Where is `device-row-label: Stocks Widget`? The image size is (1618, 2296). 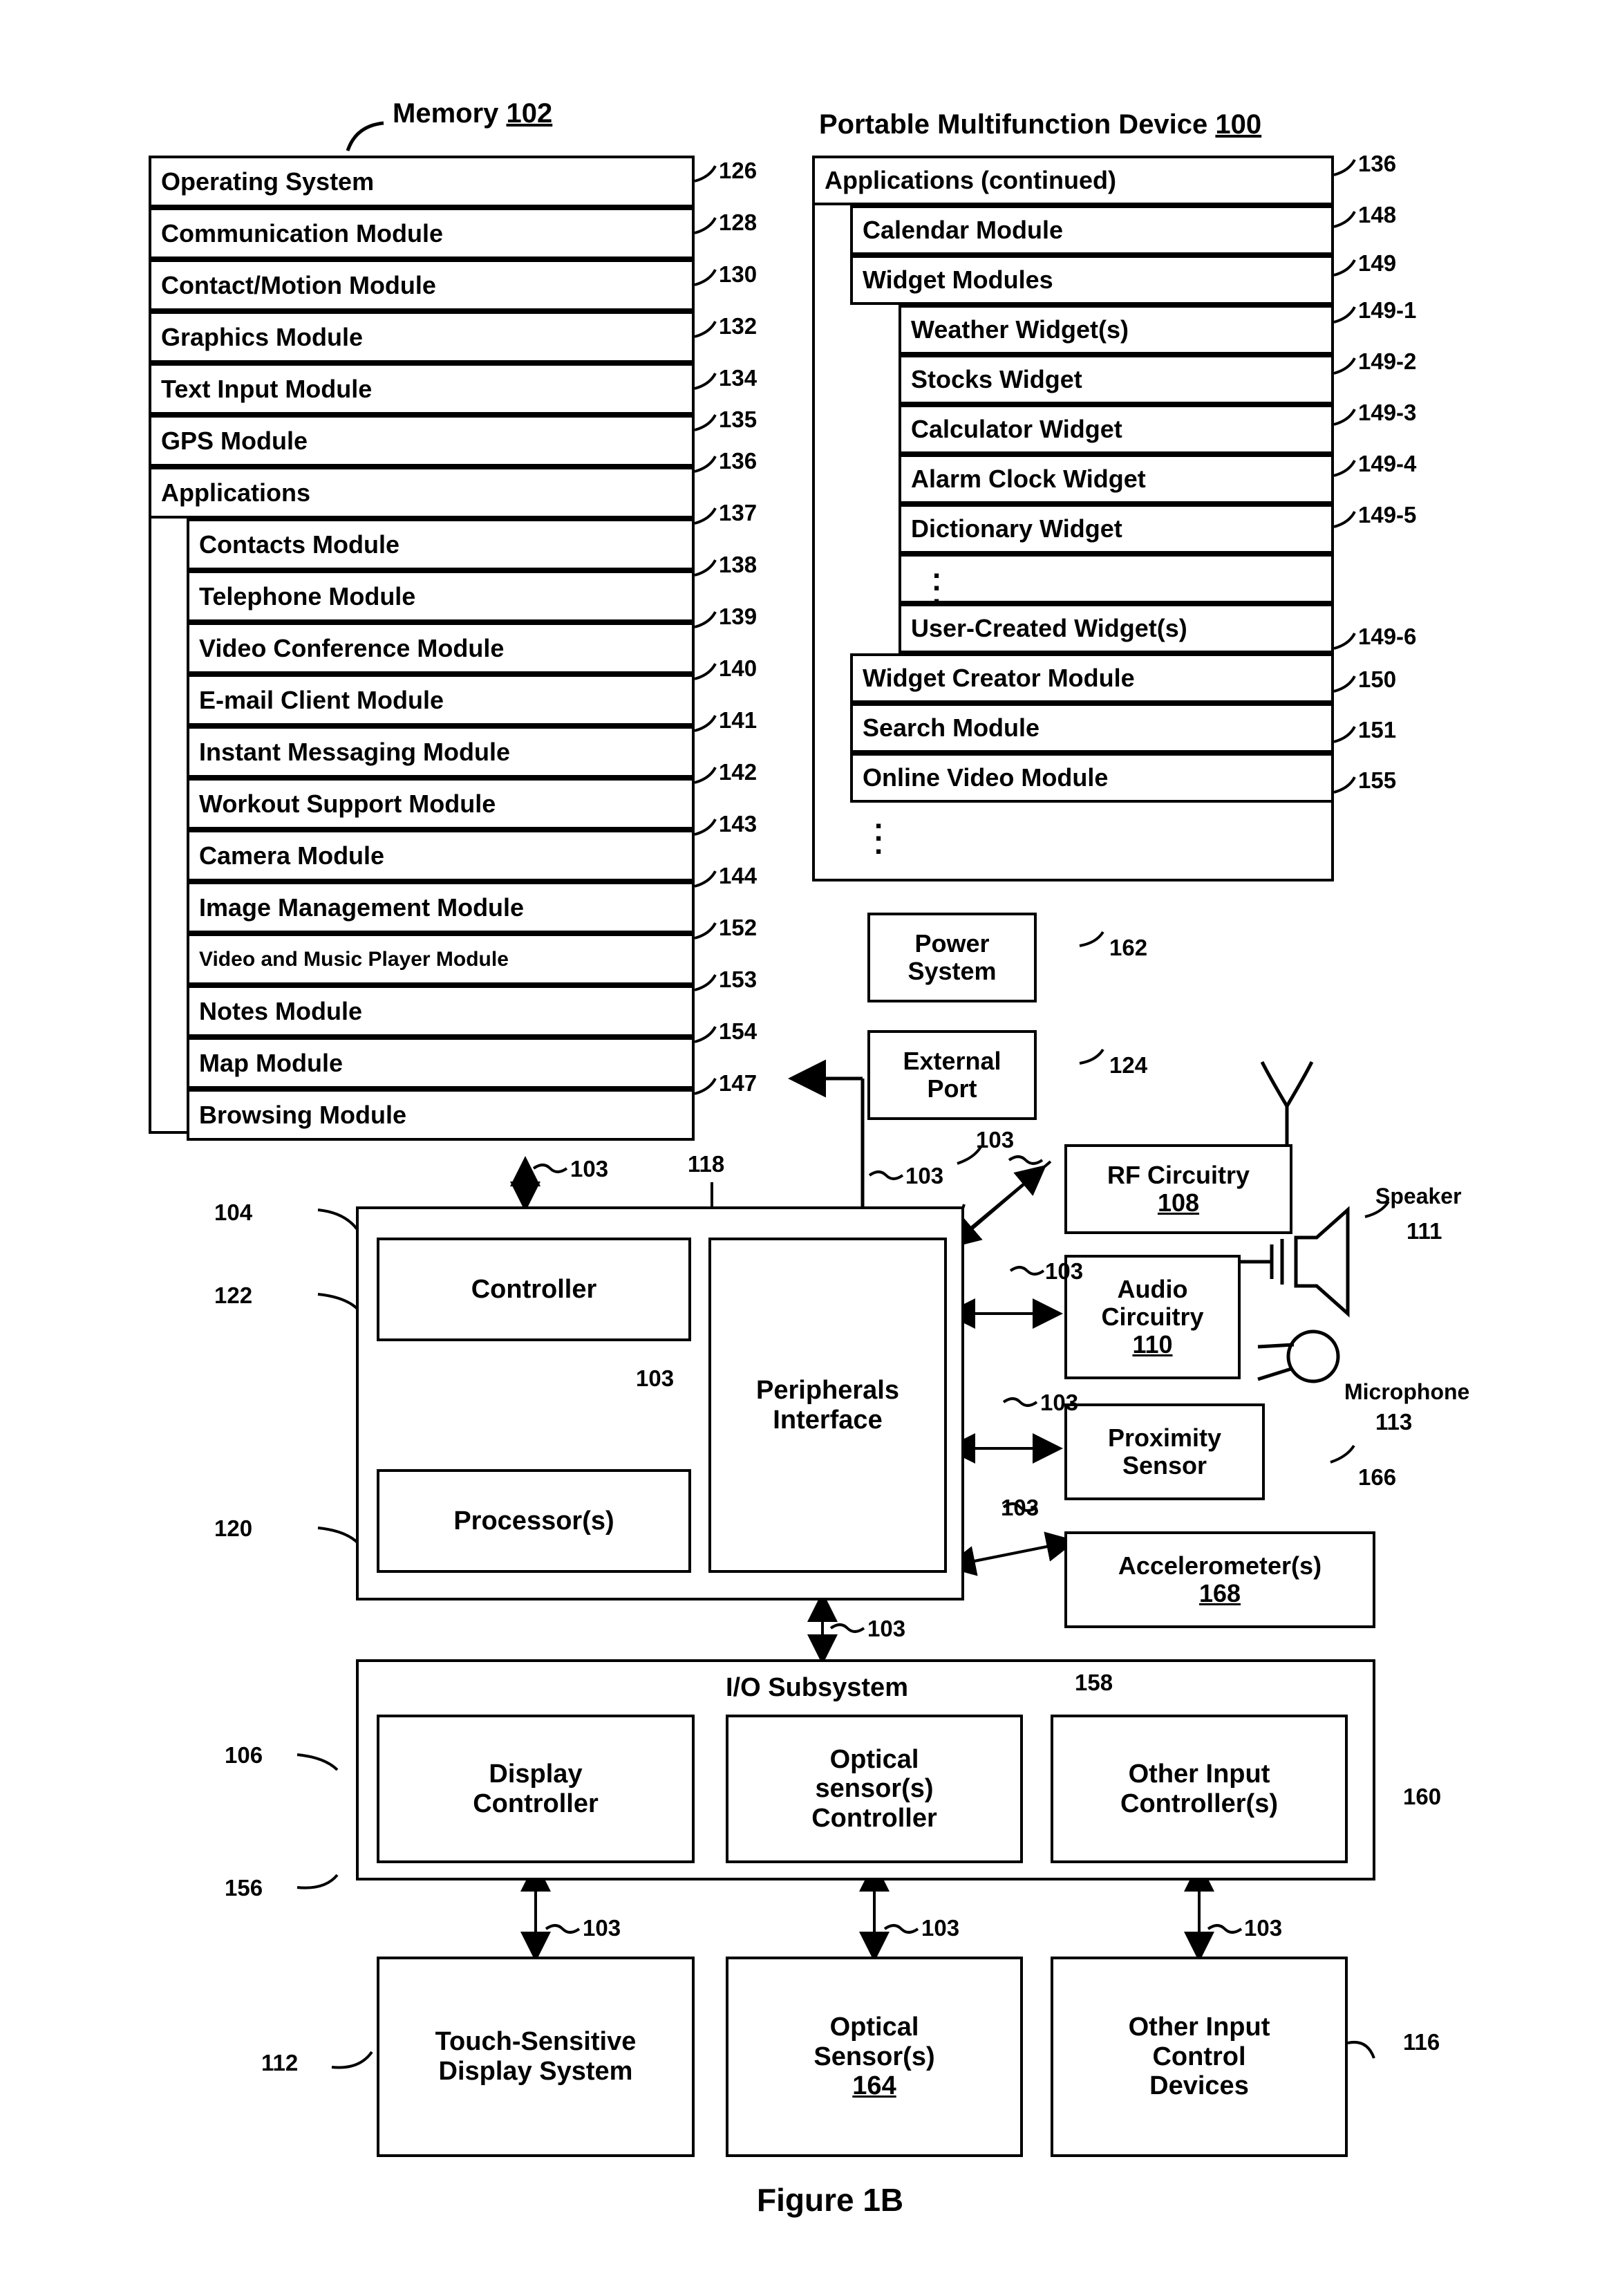
device-row-label: Stocks Widget is located at coordinates (996, 379).